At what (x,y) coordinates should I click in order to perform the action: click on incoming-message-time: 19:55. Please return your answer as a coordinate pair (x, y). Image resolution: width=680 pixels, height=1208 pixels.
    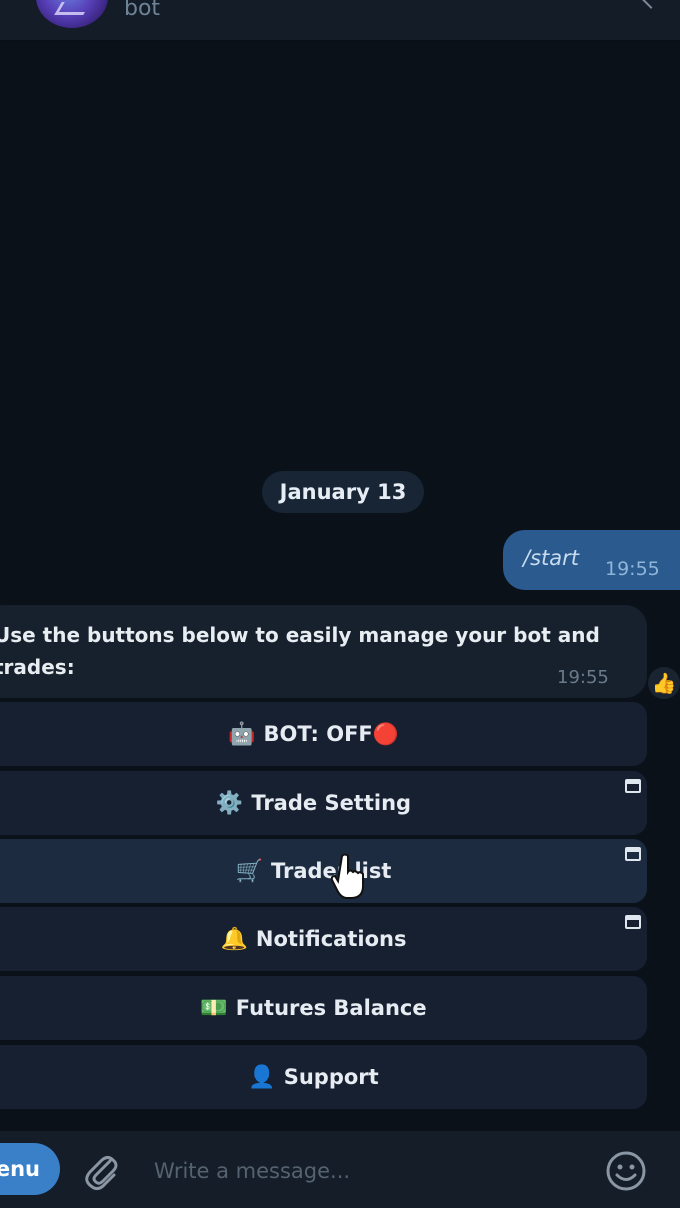
    Looking at the image, I should click on (583, 677).